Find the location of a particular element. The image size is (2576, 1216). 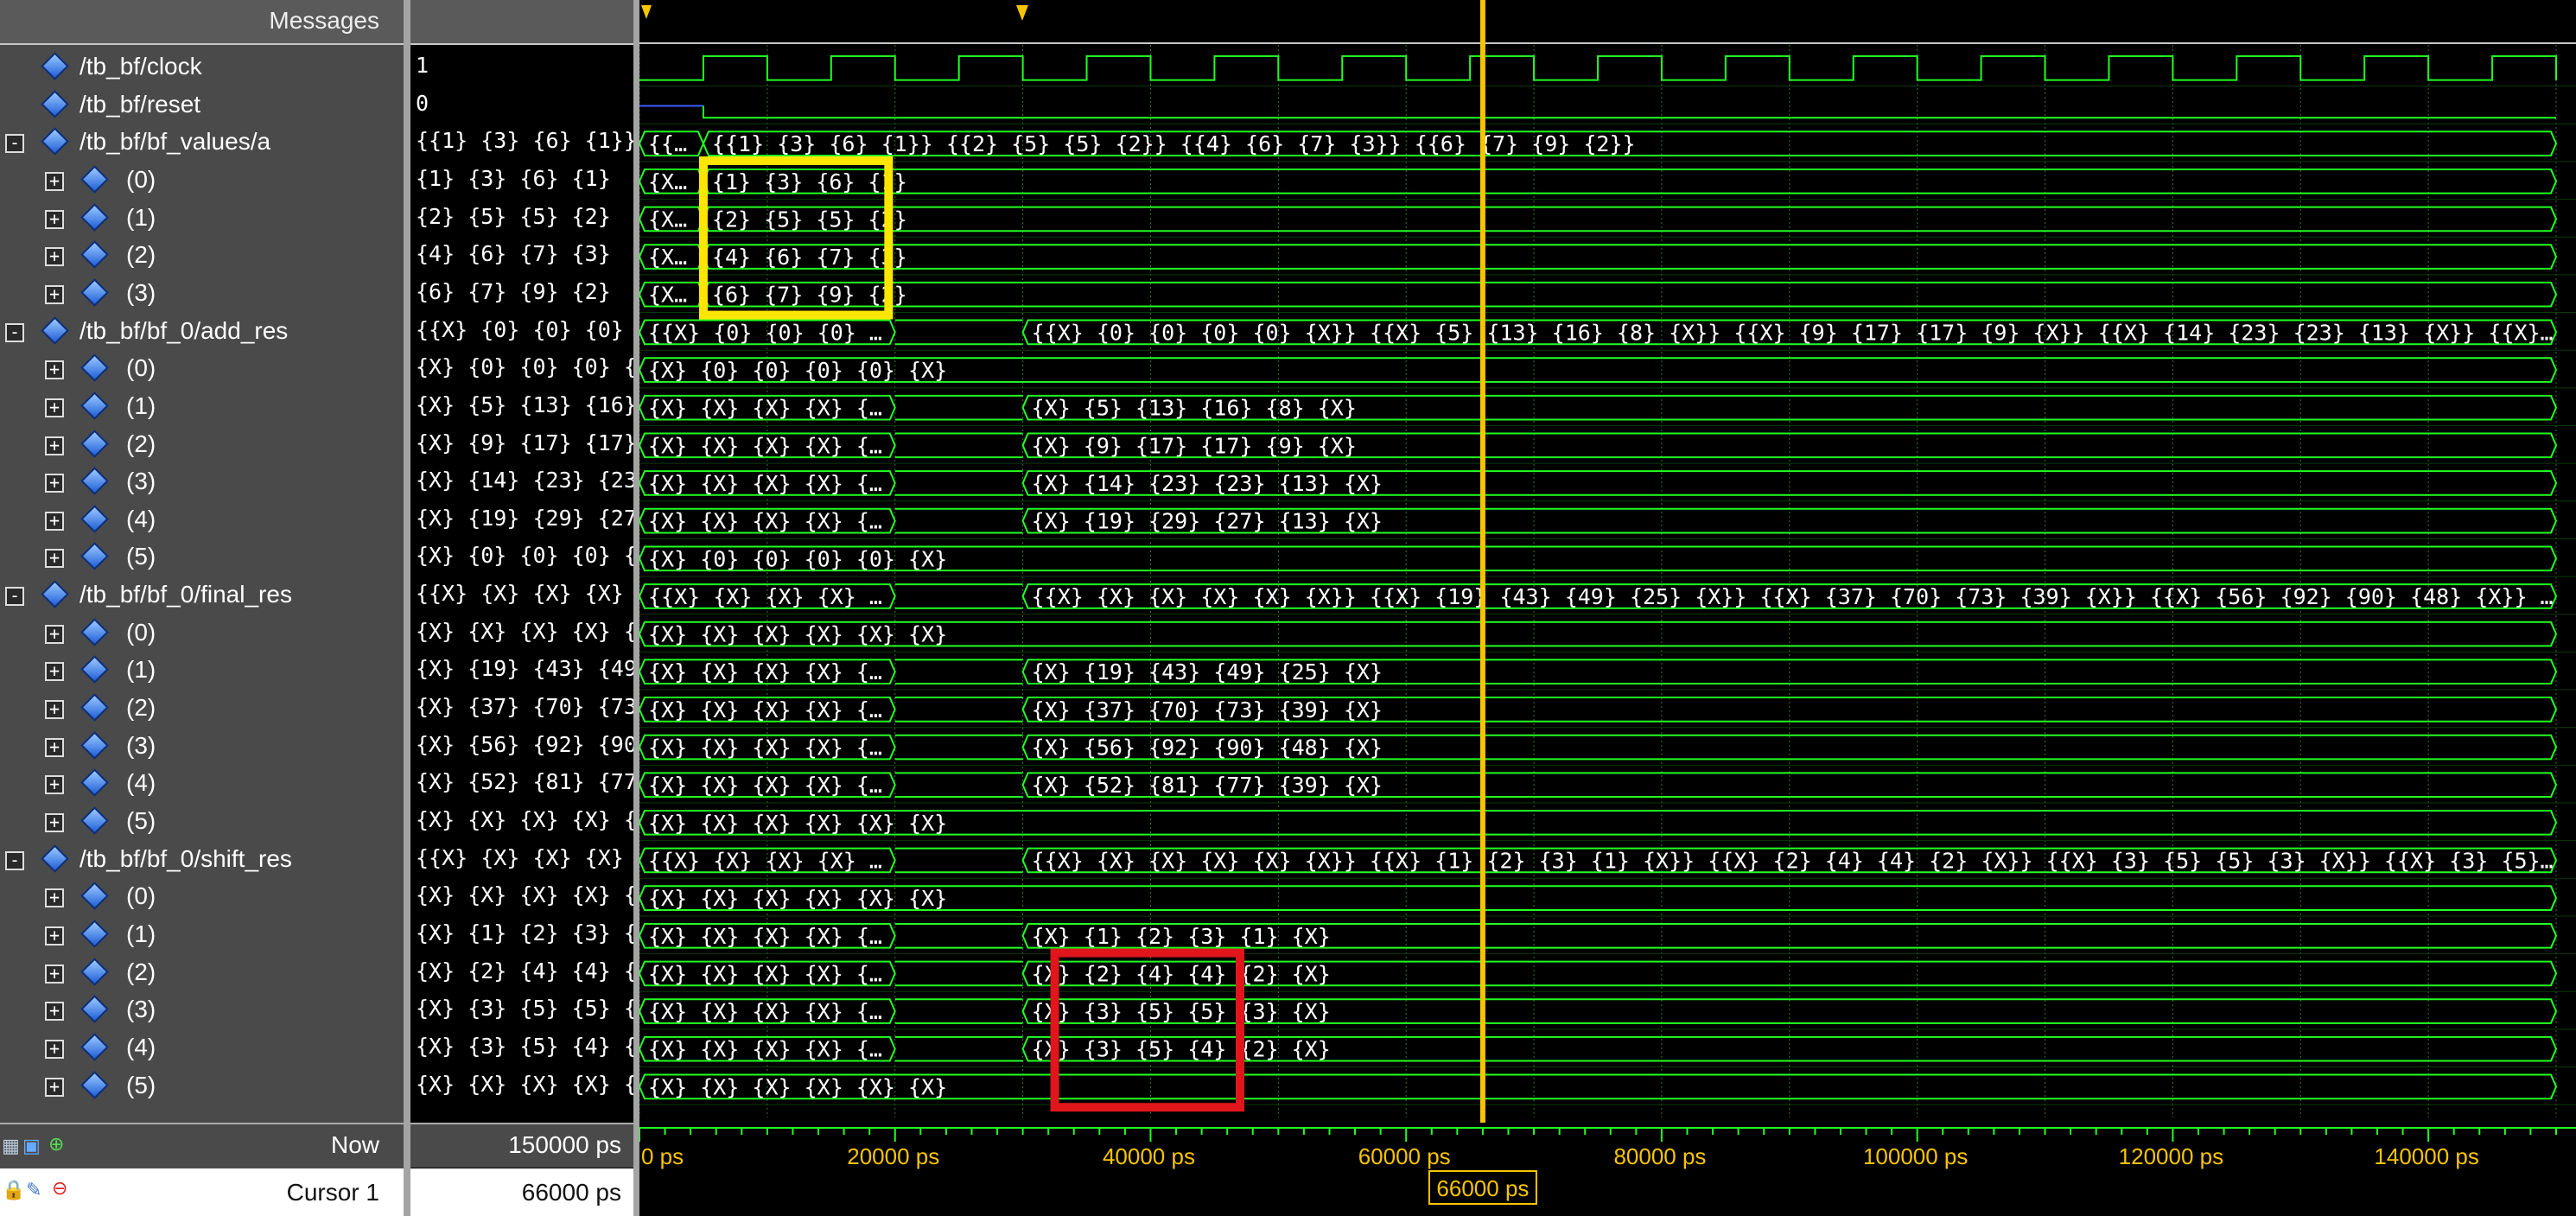

signal-value-row: {1} {3} {6} {1} is located at coordinates (521, 181).